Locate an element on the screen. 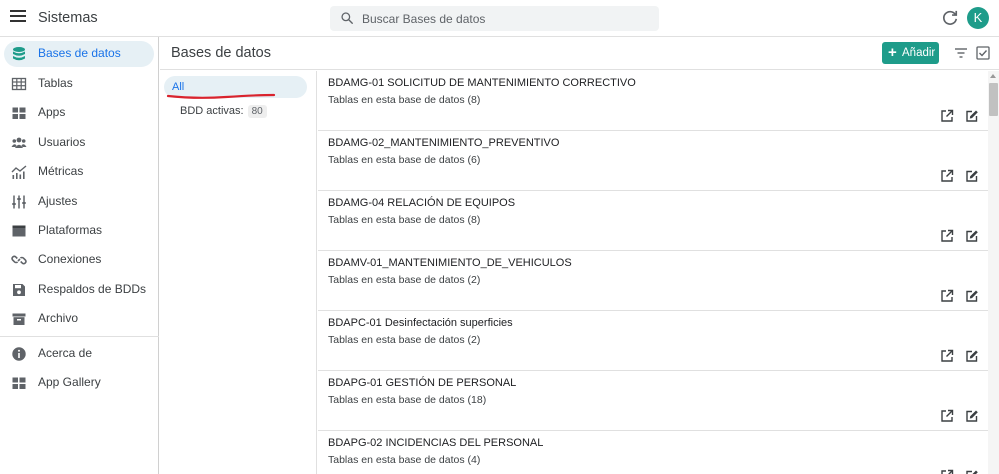 Image resolution: width=999 pixels, height=474 pixels. sidebar-item-bases-de-datos: Bases de datos is located at coordinates (79, 54).